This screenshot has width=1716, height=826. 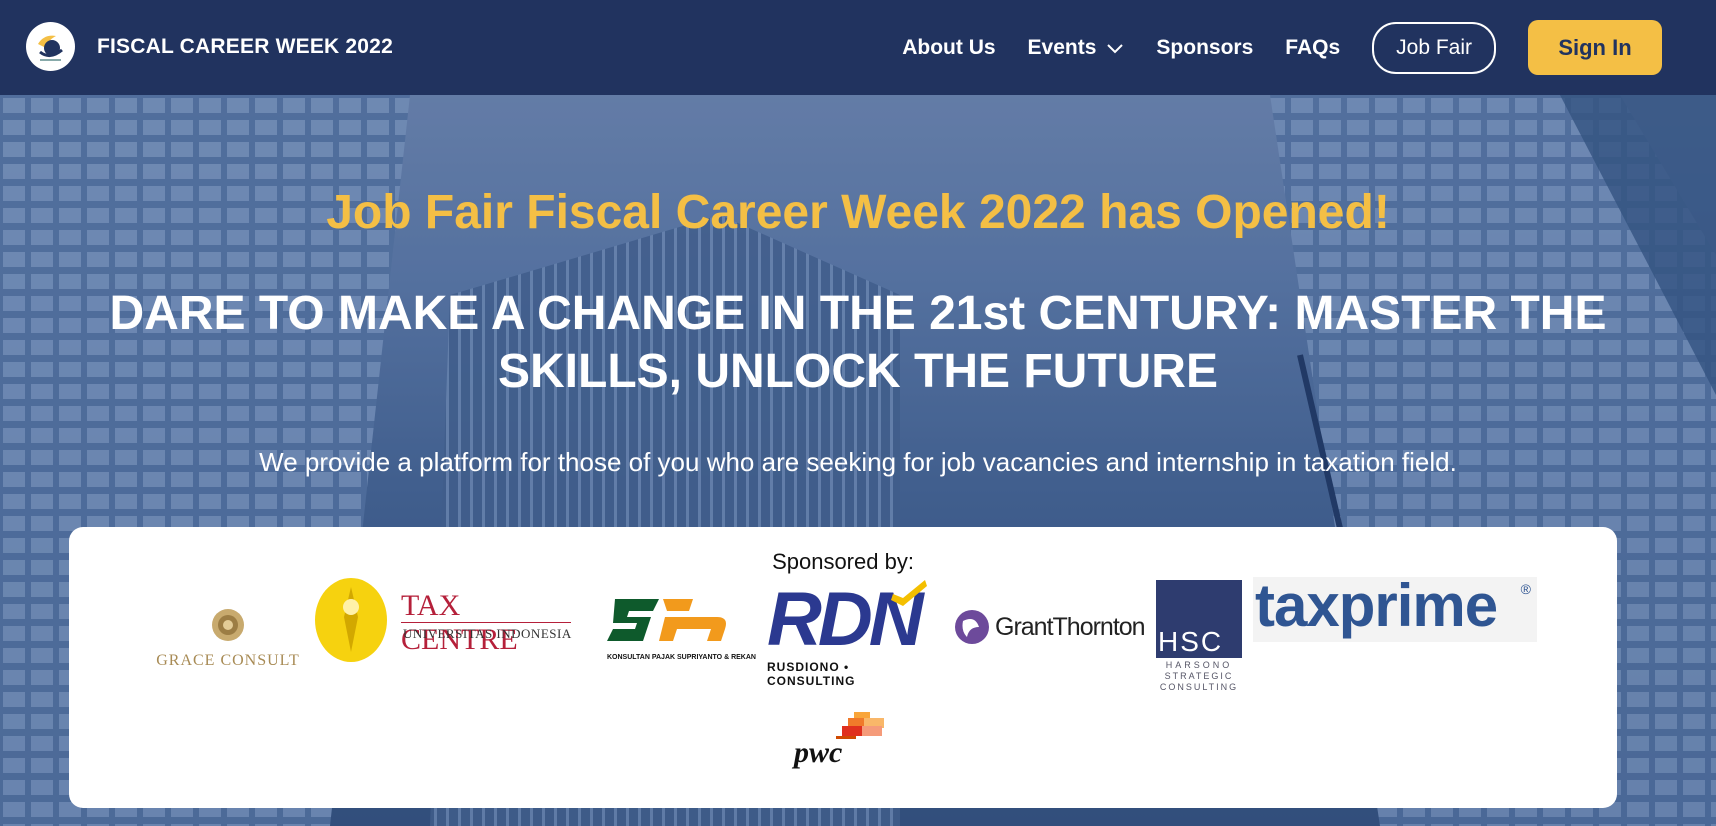 I want to click on nav-faqs: FAQs, so click(x=1312, y=48).